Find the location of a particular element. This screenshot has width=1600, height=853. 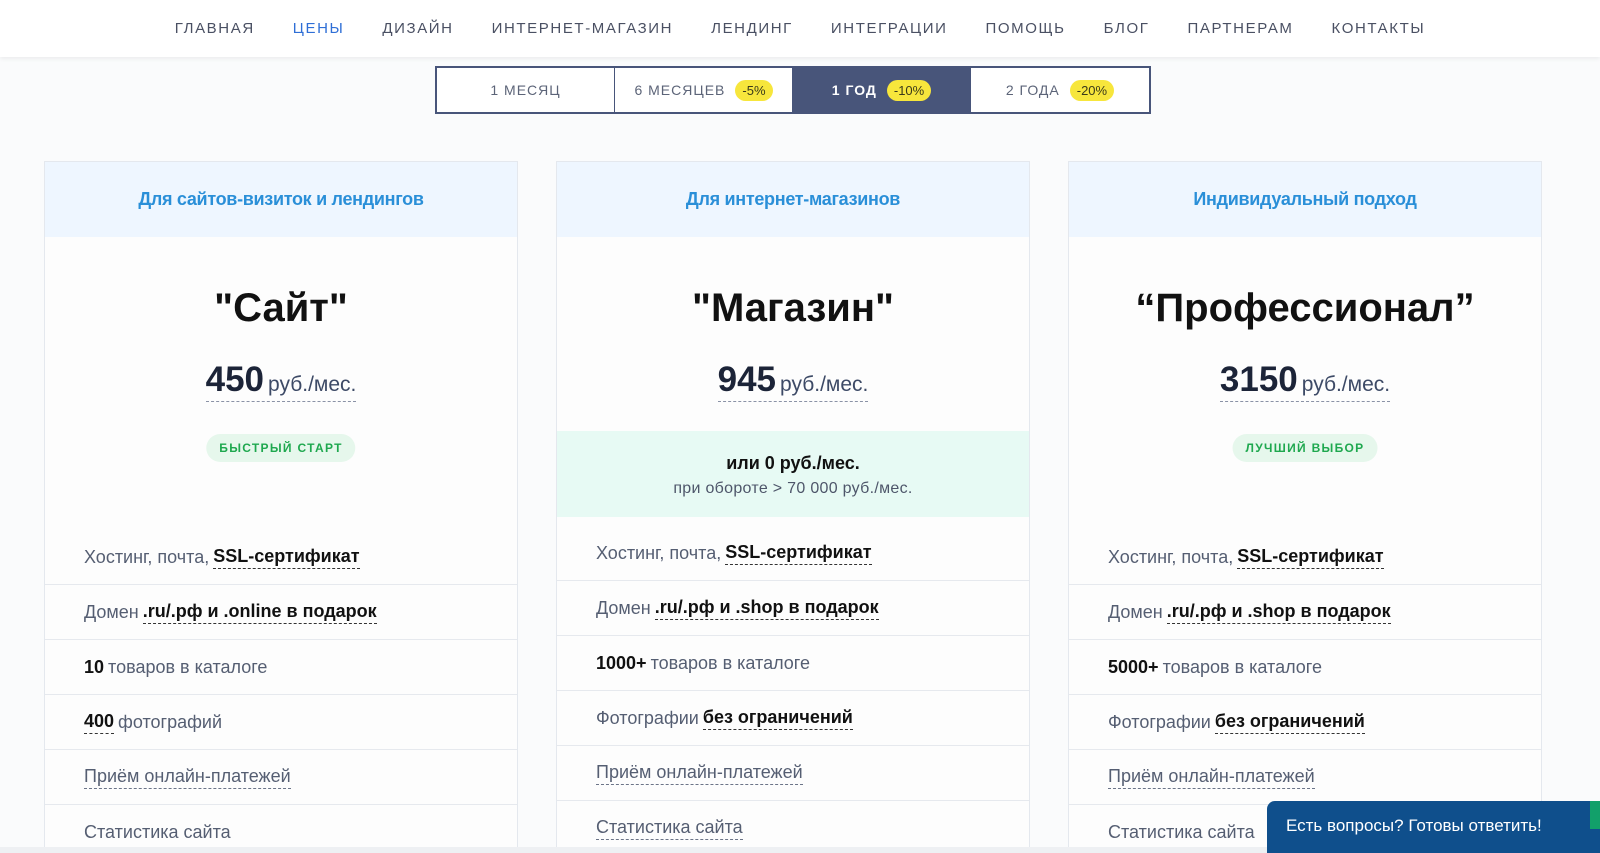

discount-badge: -10% is located at coordinates (909, 90).